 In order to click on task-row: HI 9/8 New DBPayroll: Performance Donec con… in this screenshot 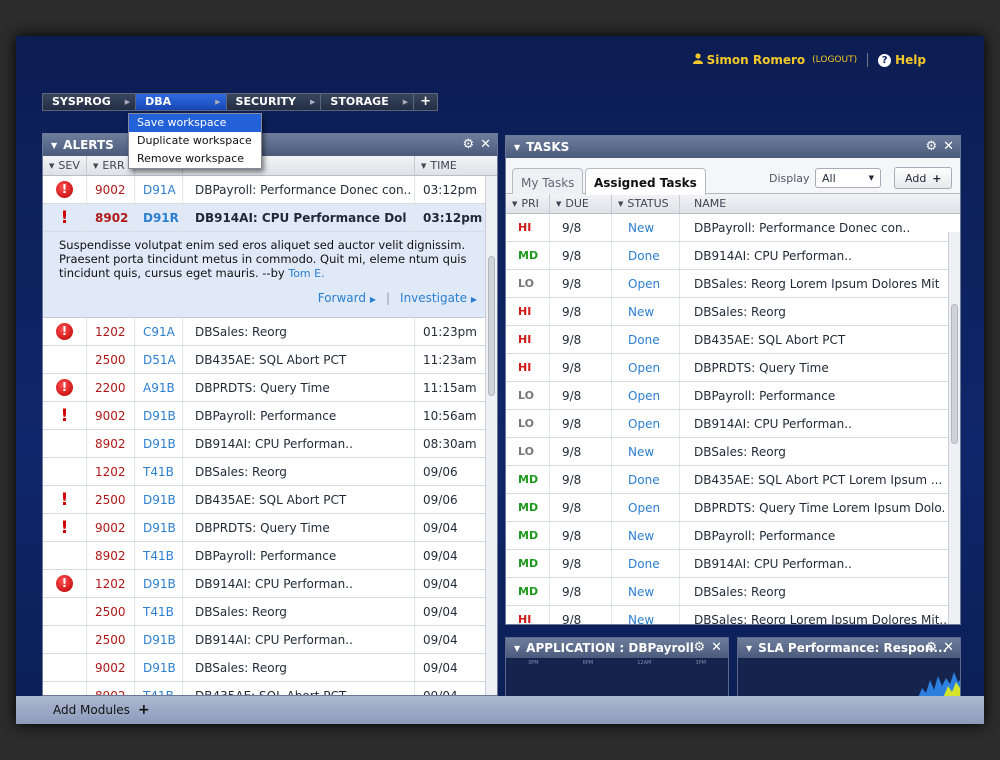, I will do `click(733, 228)`.